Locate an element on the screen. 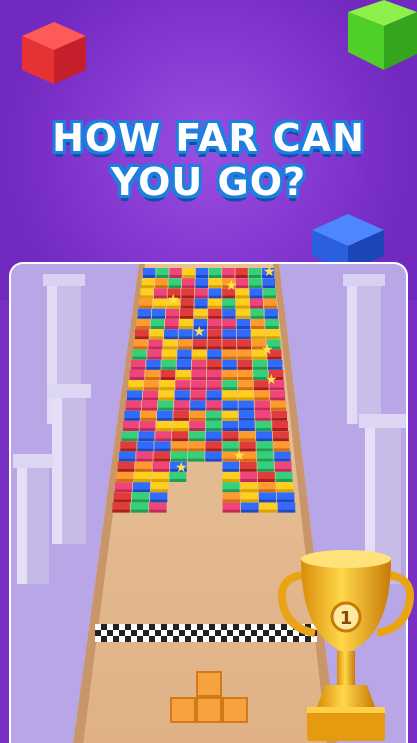  star-icon: ★ is located at coordinates (239, 456).